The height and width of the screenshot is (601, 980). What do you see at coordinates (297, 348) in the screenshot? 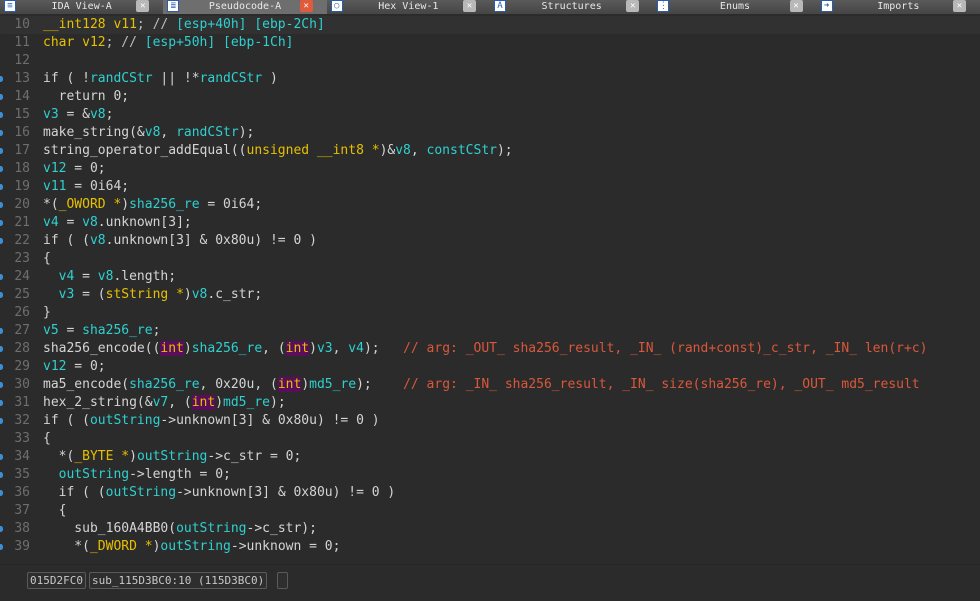
I see `code-token: int` at bounding box center [297, 348].